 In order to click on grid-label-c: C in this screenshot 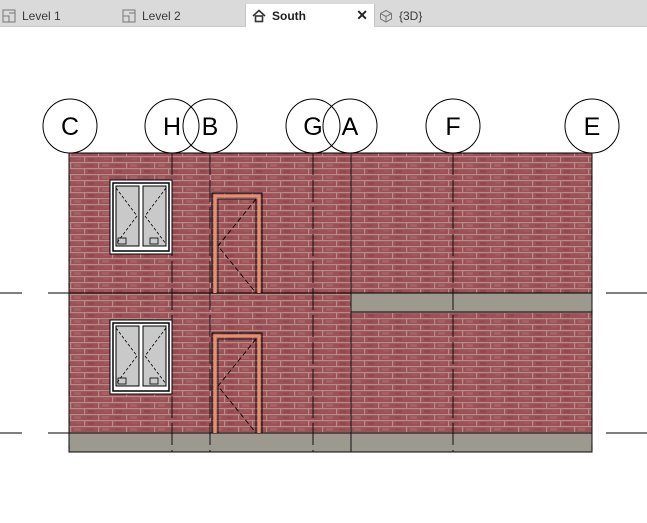, I will do `click(70, 127)`.